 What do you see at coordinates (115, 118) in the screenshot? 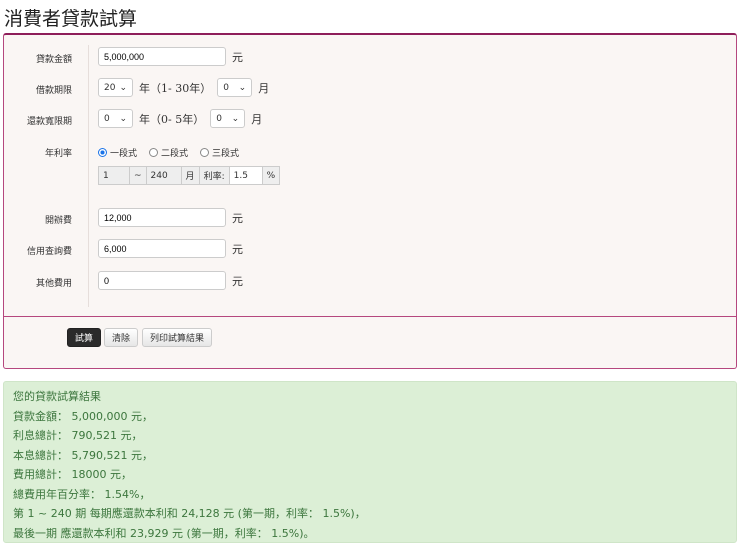
I see `grace-years-select: 0 ⌄` at bounding box center [115, 118].